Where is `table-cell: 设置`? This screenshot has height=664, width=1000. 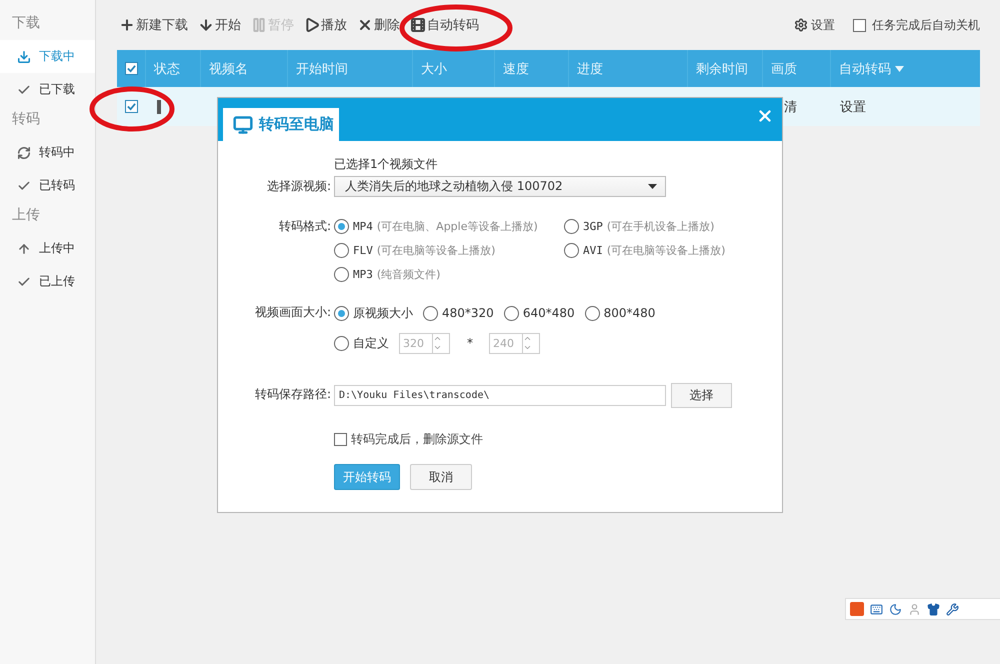 table-cell: 设置 is located at coordinates (905, 107).